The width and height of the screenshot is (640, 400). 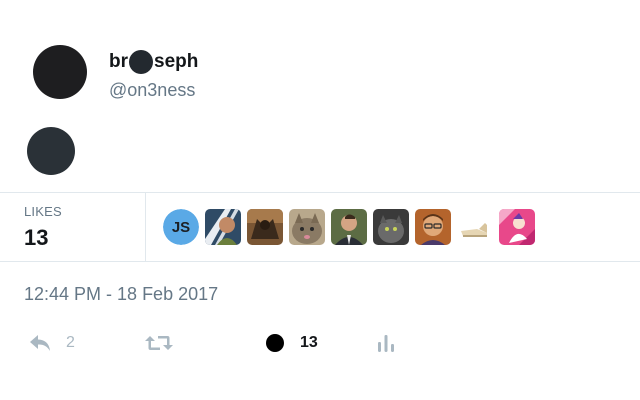 What do you see at coordinates (85, 227) in the screenshot?
I see `likes-stat: LIKES 13` at bounding box center [85, 227].